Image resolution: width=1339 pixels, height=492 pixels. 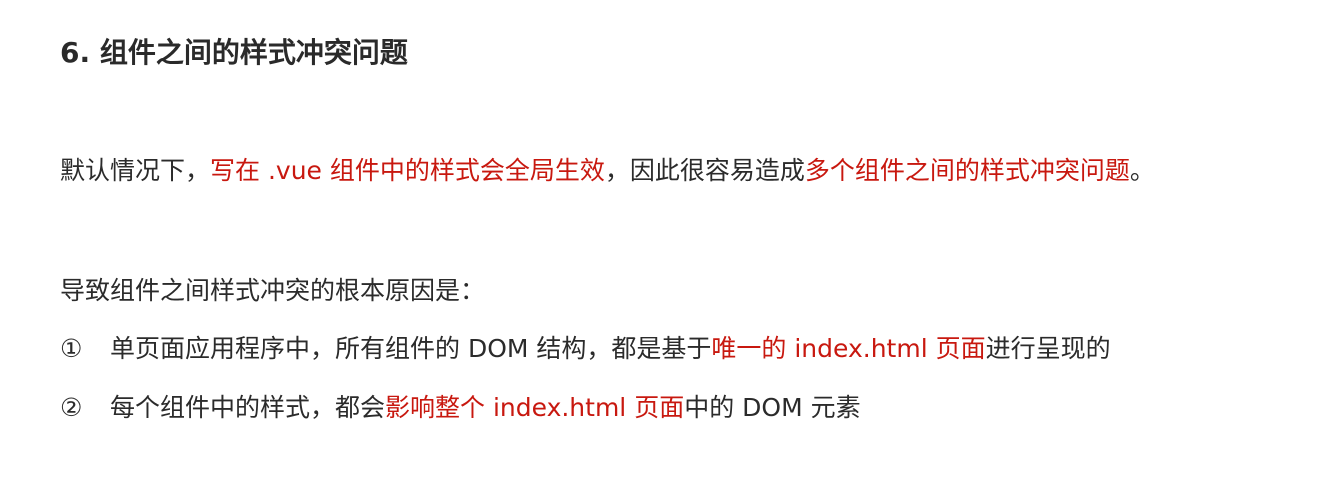 I want to click on text-segment: 中的 DOM 元素, so click(x=772, y=407).